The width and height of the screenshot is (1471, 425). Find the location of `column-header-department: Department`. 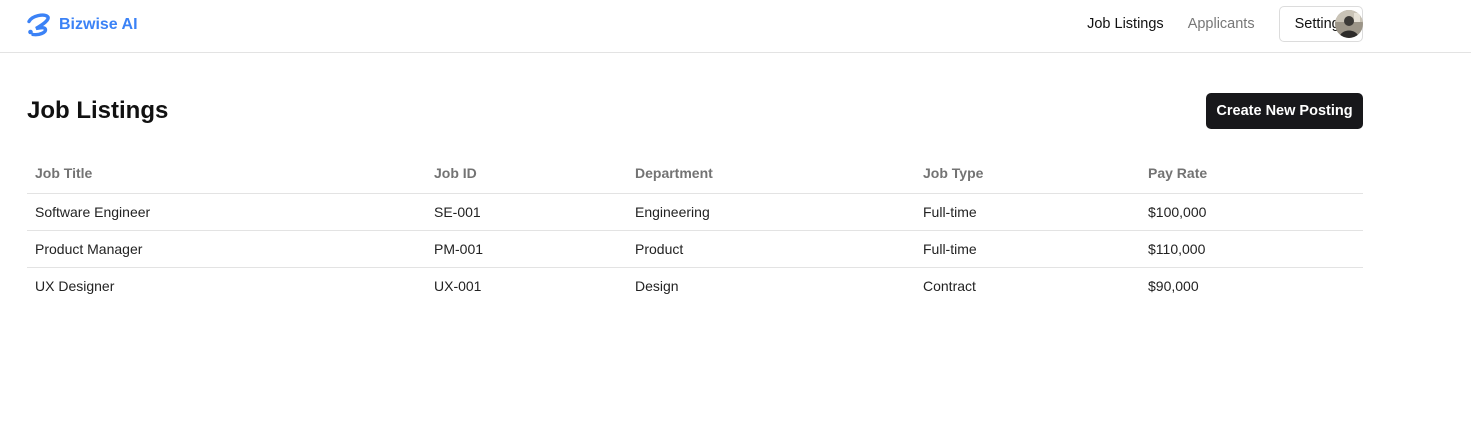

column-header-department: Department is located at coordinates (771, 173).